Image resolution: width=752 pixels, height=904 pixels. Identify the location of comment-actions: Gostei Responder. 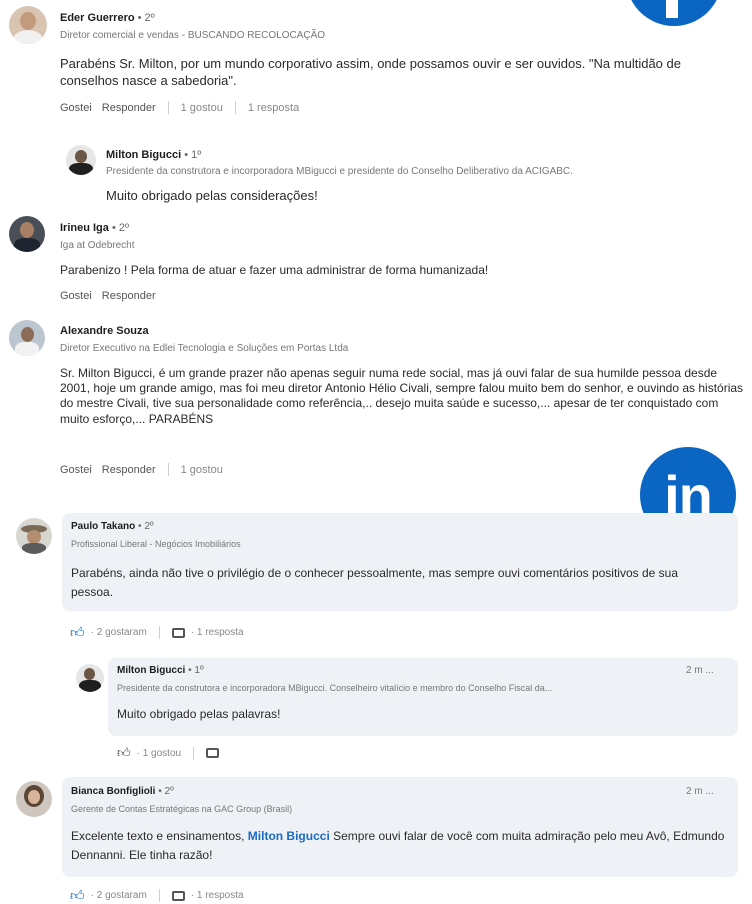
(108, 296).